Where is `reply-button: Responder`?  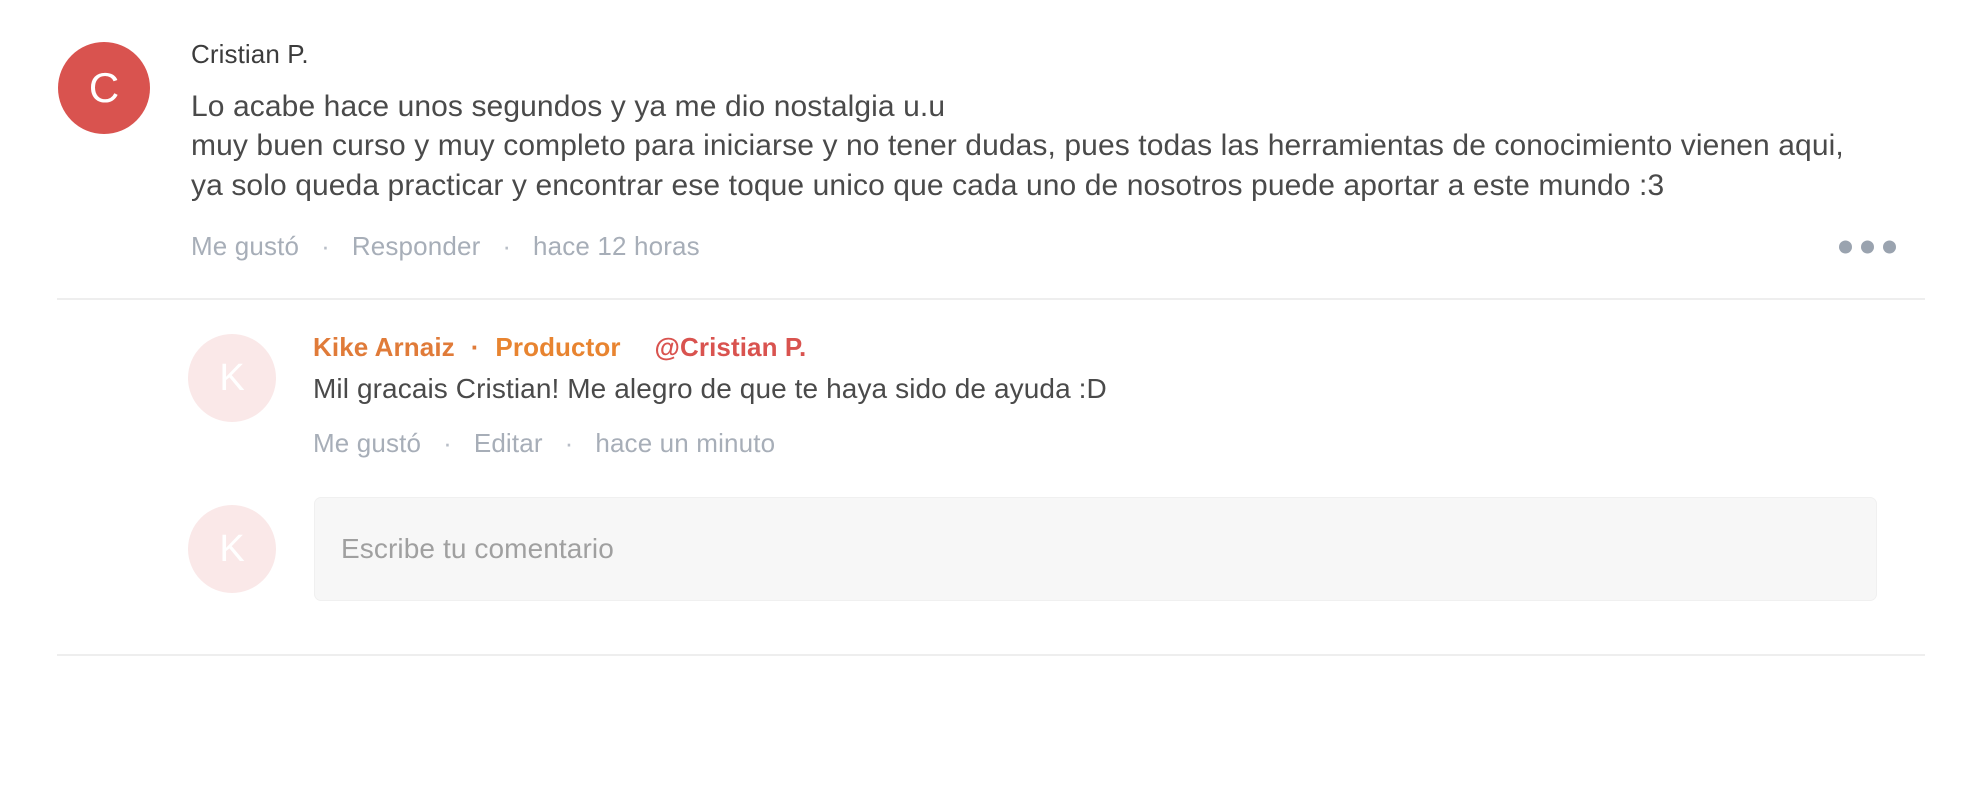
reply-button: Responder is located at coordinates (416, 246).